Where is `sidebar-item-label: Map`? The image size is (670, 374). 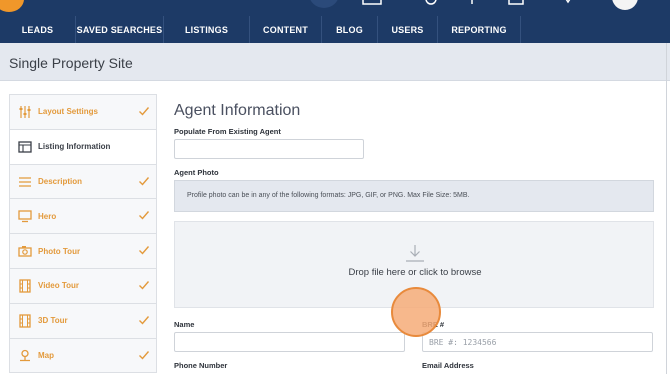
sidebar-item-label: Map is located at coordinates (46, 355).